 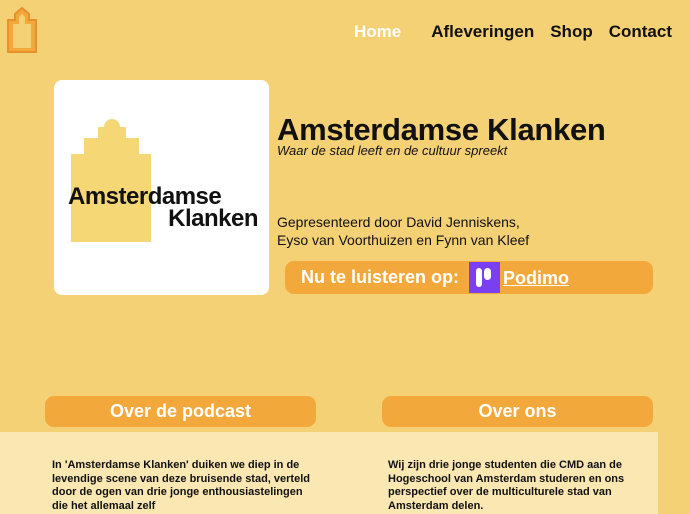 What do you see at coordinates (482, 32) in the screenshot?
I see `nav-afleveringen: Afleveringen` at bounding box center [482, 32].